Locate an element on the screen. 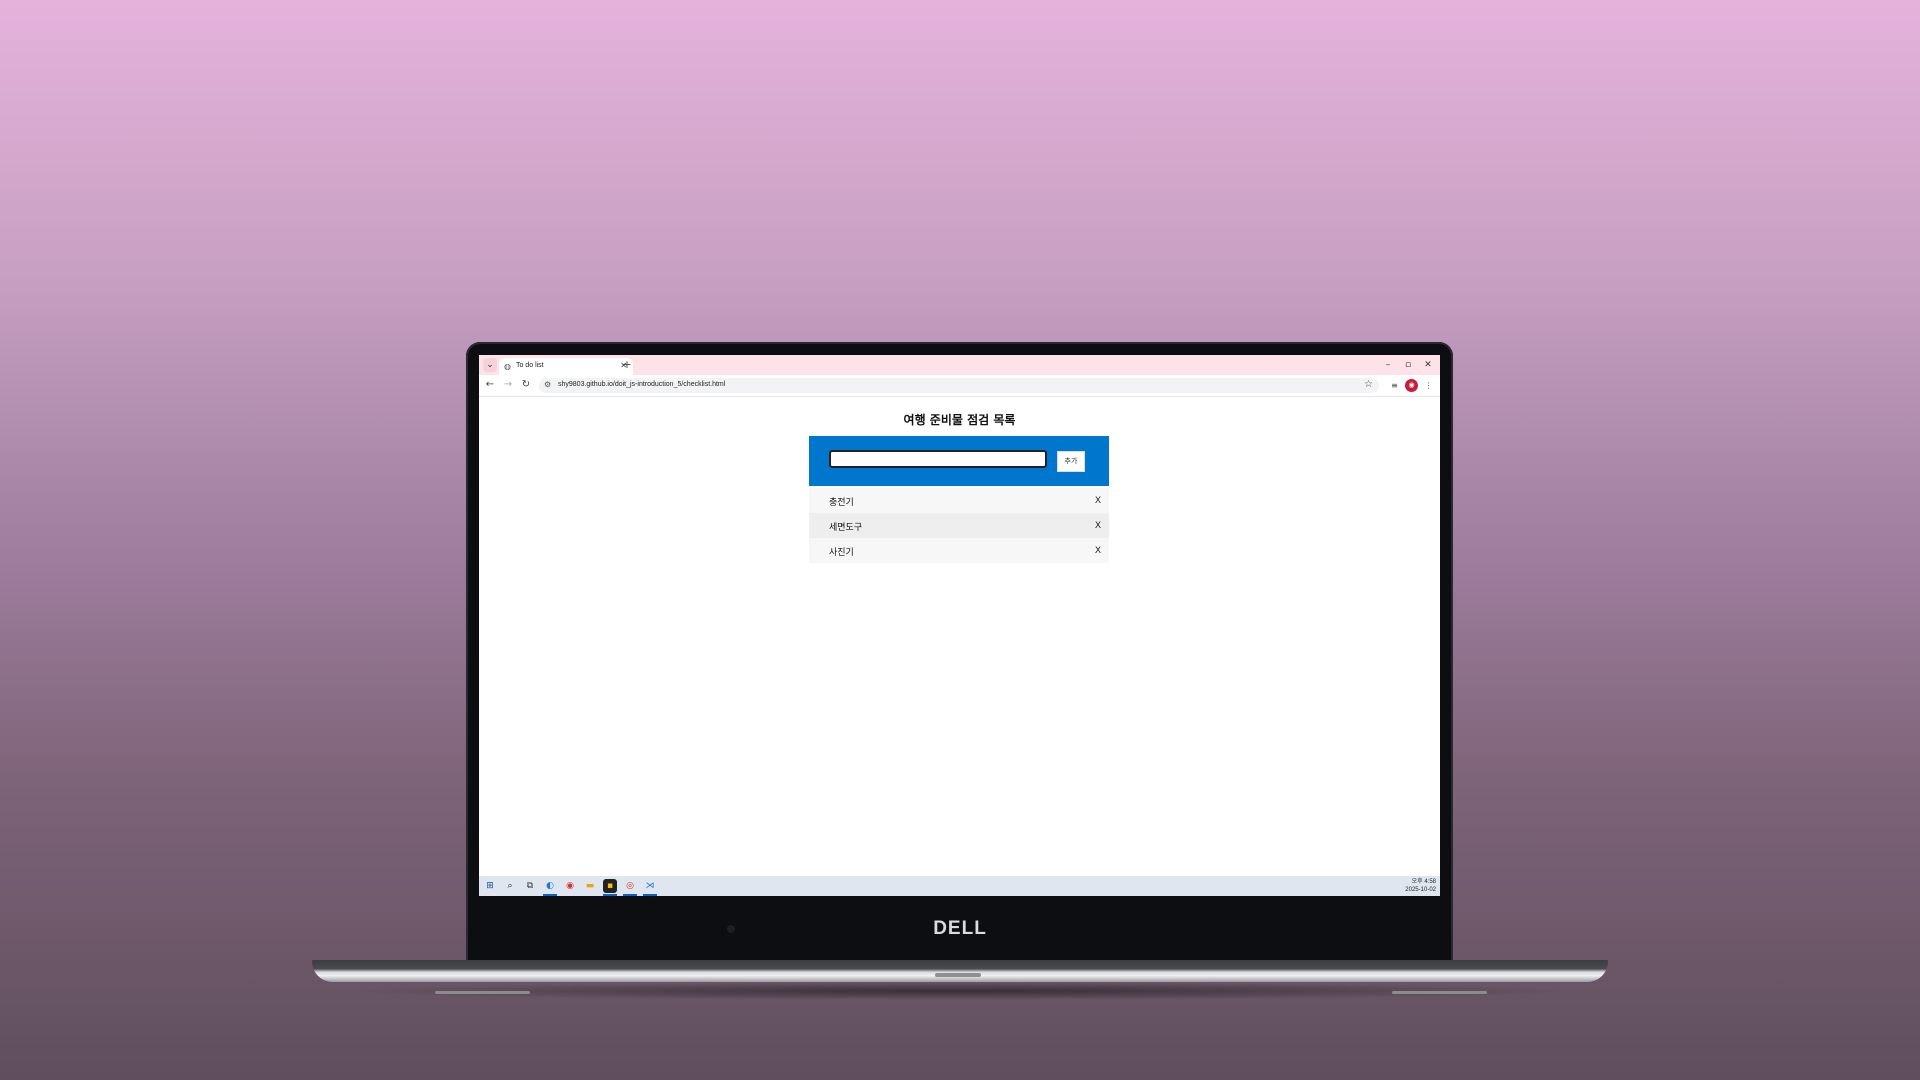 This screenshot has height=1080, width=1920. laptop-base is located at coordinates (960, 971).